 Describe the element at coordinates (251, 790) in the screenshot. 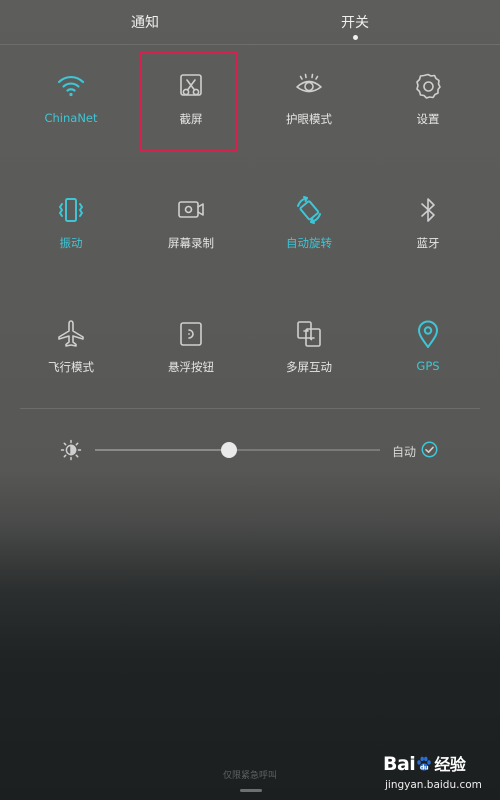

I see `drag-handle` at that location.